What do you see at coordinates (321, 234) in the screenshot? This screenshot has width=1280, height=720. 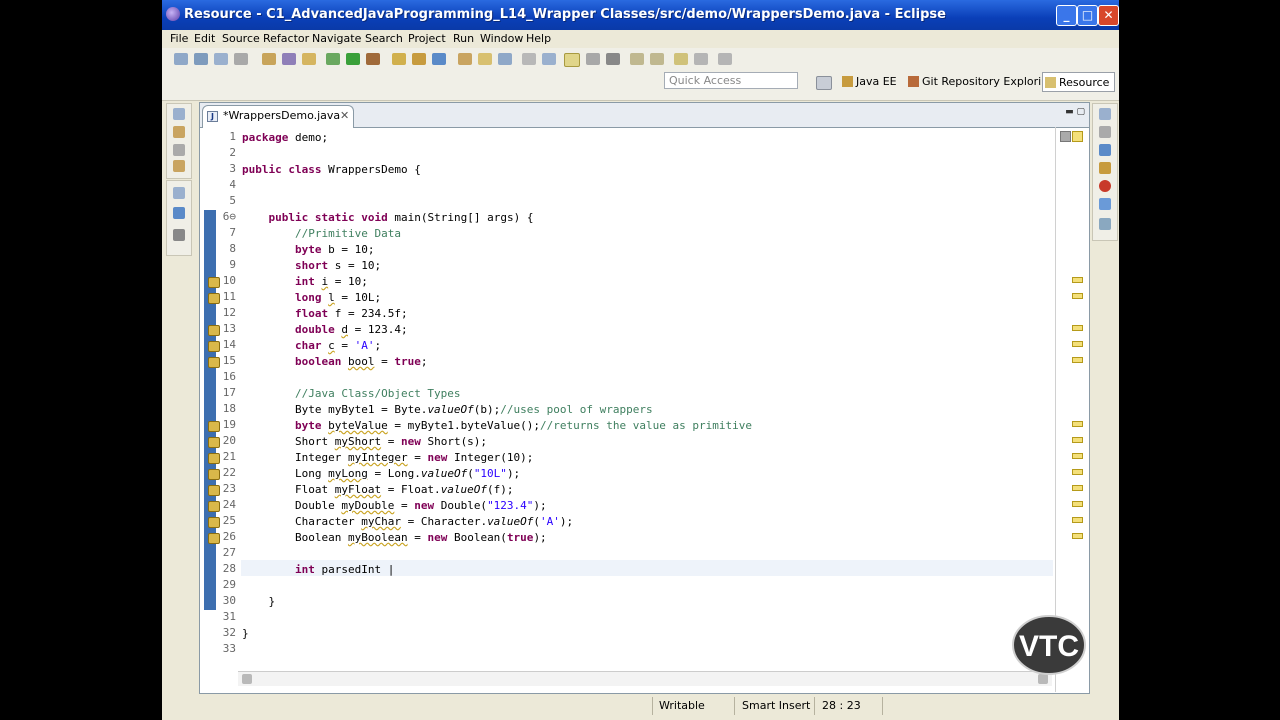 I see `code-line: //Primitive Data` at bounding box center [321, 234].